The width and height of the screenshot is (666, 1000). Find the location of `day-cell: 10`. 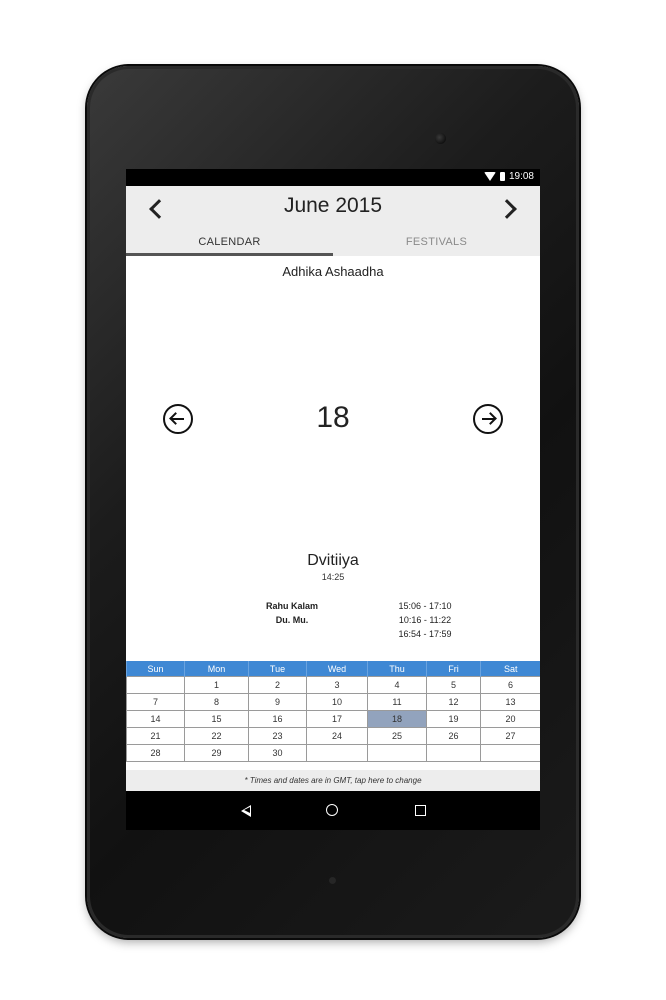

day-cell: 10 is located at coordinates (337, 702).